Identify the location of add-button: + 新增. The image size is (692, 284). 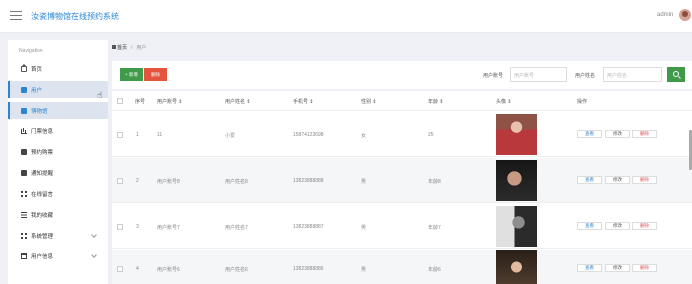
(131, 74).